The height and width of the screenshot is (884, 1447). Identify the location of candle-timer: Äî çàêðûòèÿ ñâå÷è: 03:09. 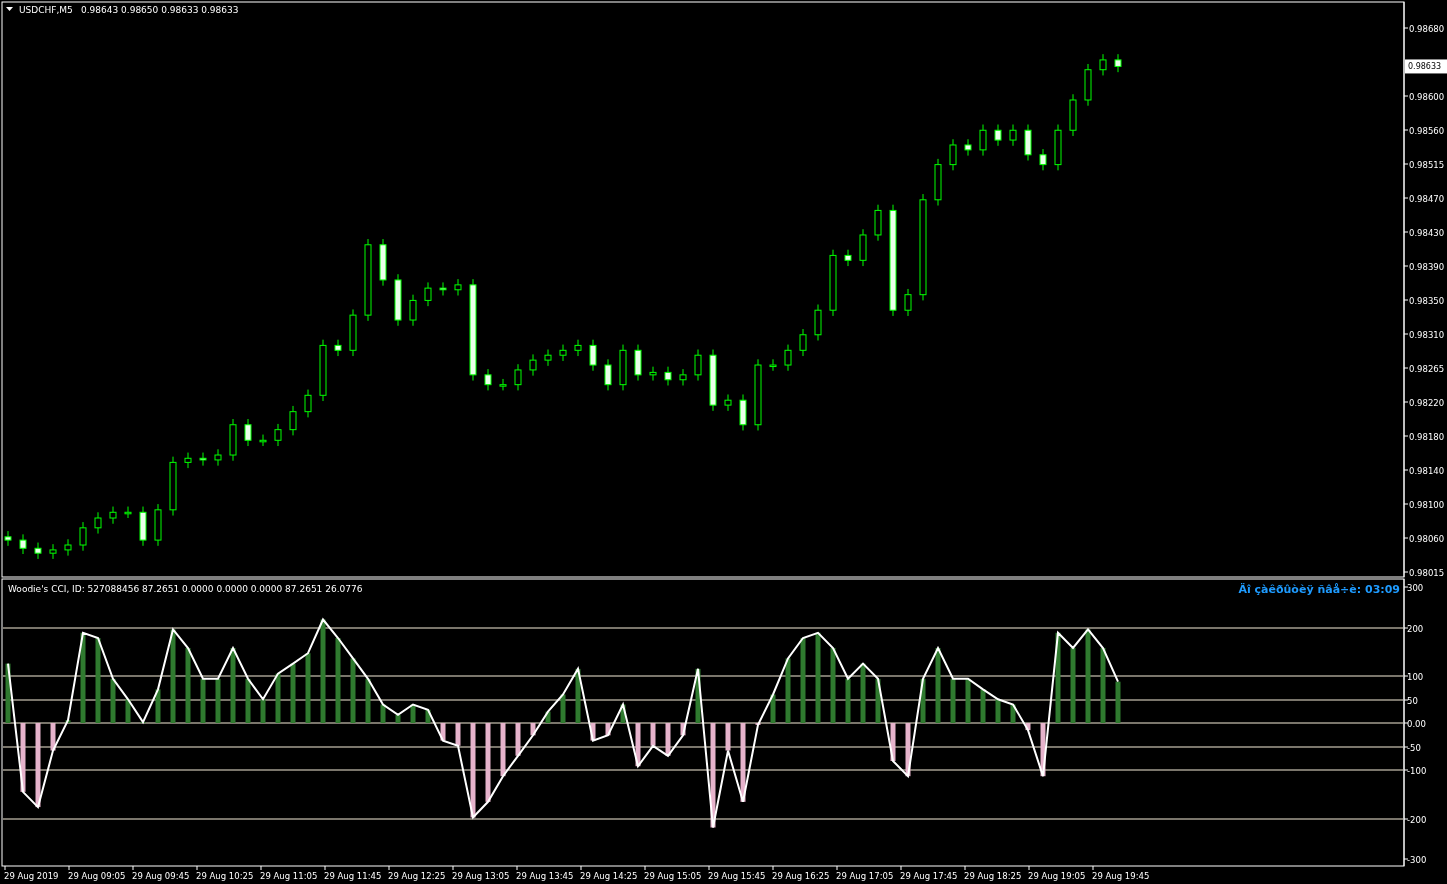
(1319, 589).